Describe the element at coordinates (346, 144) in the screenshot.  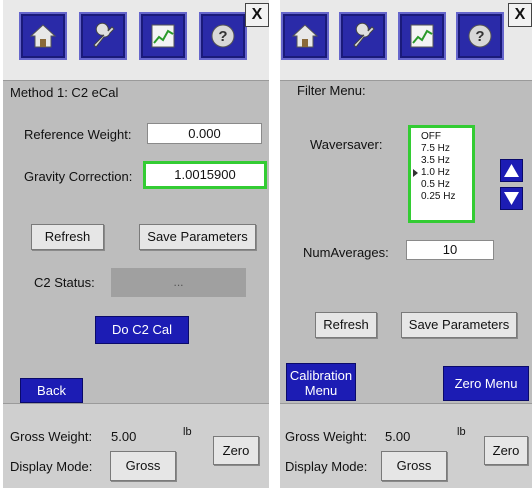
I see `wavesaver-label: Waversaver:` at that location.